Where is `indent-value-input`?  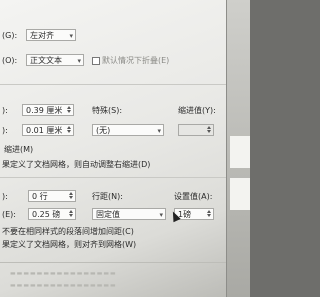 indent-value-input is located at coordinates (196, 130).